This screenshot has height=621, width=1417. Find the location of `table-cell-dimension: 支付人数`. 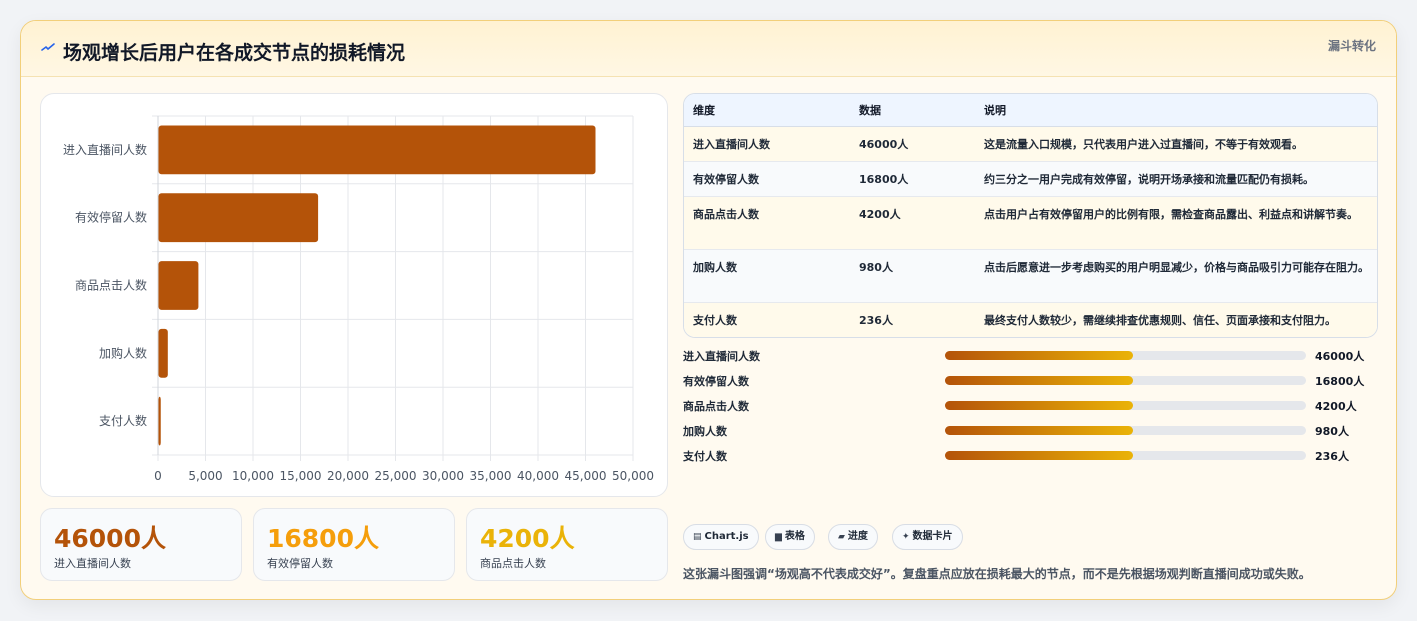

table-cell-dimension: 支付人数 is located at coordinates (767, 319).